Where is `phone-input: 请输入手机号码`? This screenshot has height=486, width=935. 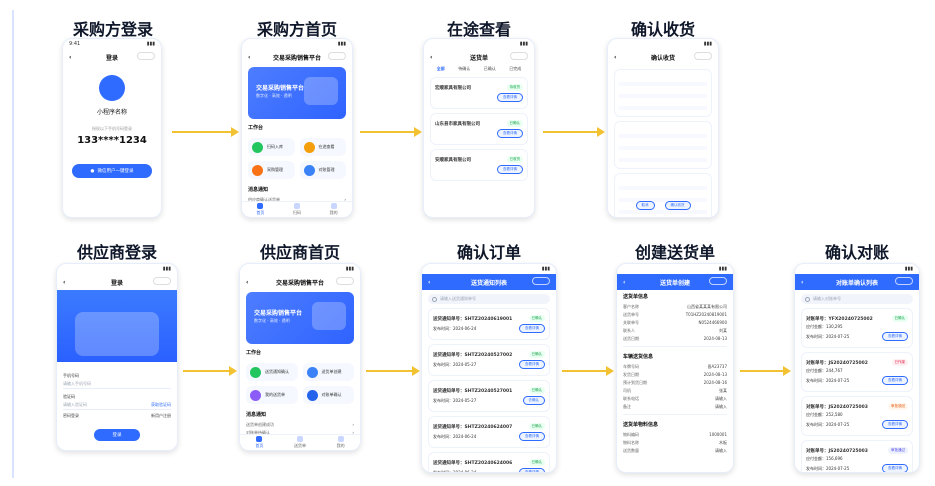 phone-input: 请输入手机号码 is located at coordinates (117, 384).